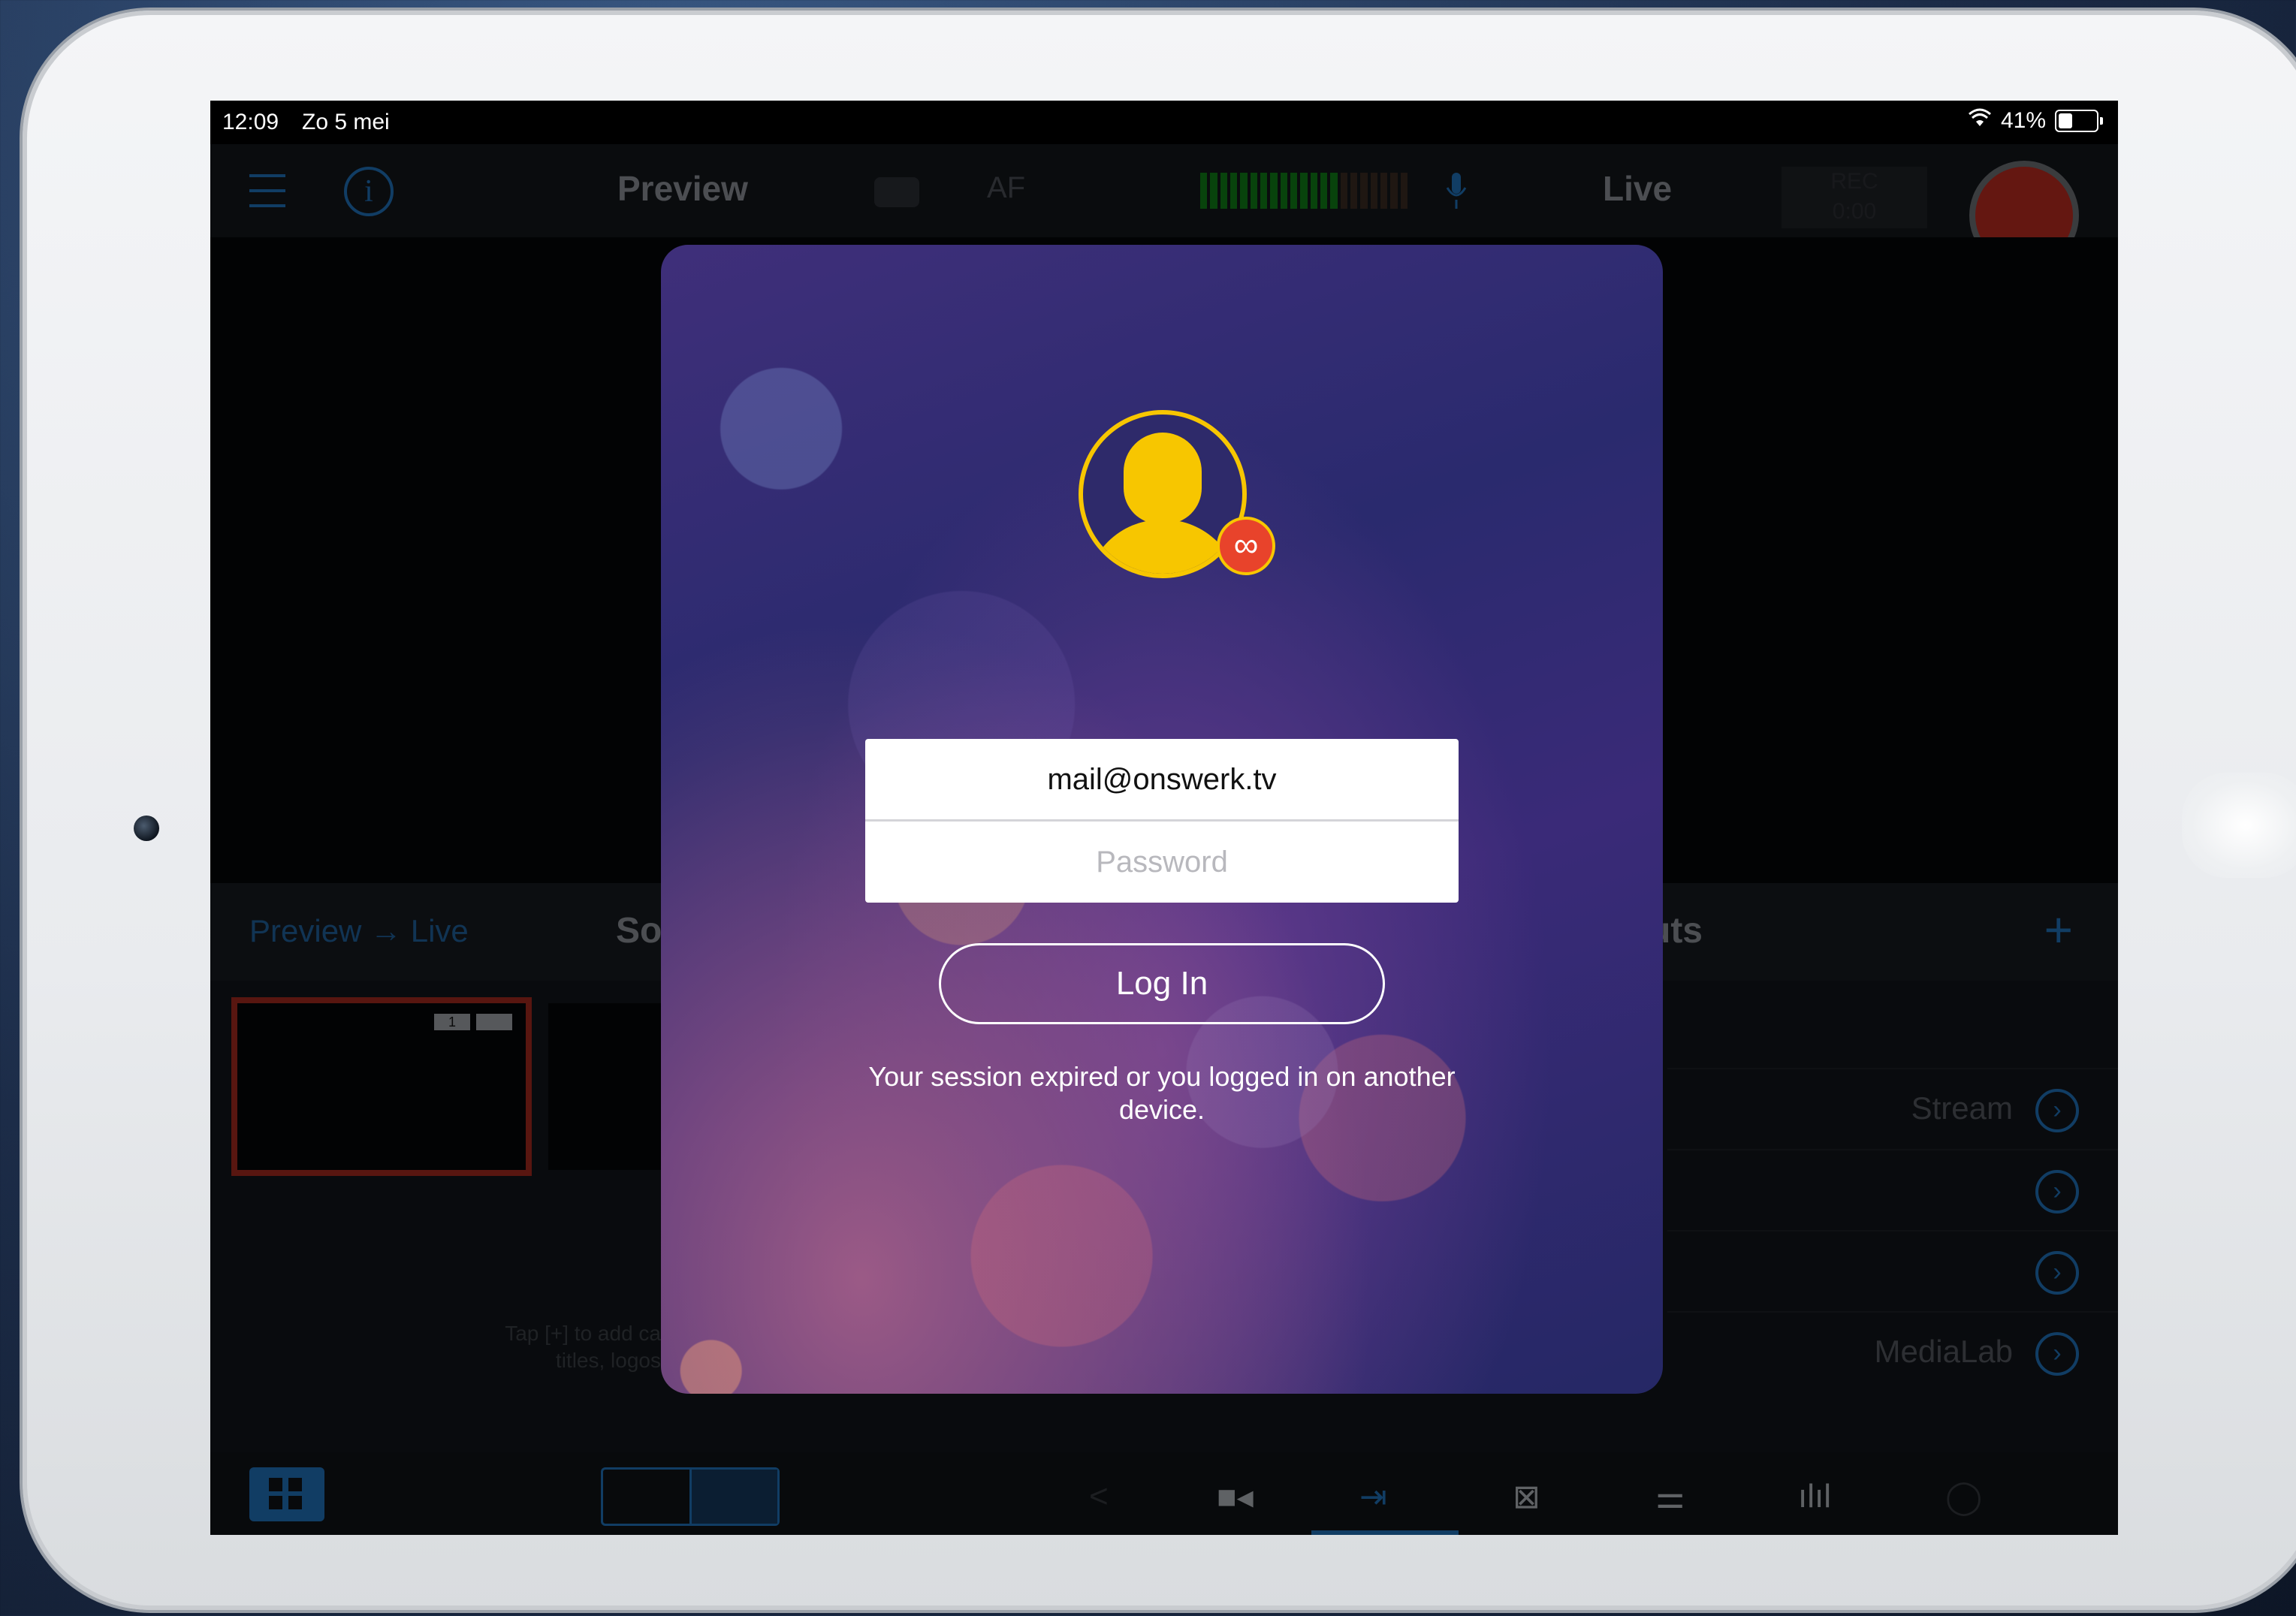 The height and width of the screenshot is (1616, 2296). Describe the element at coordinates (146, 828) in the screenshot. I see `front-camera` at that location.